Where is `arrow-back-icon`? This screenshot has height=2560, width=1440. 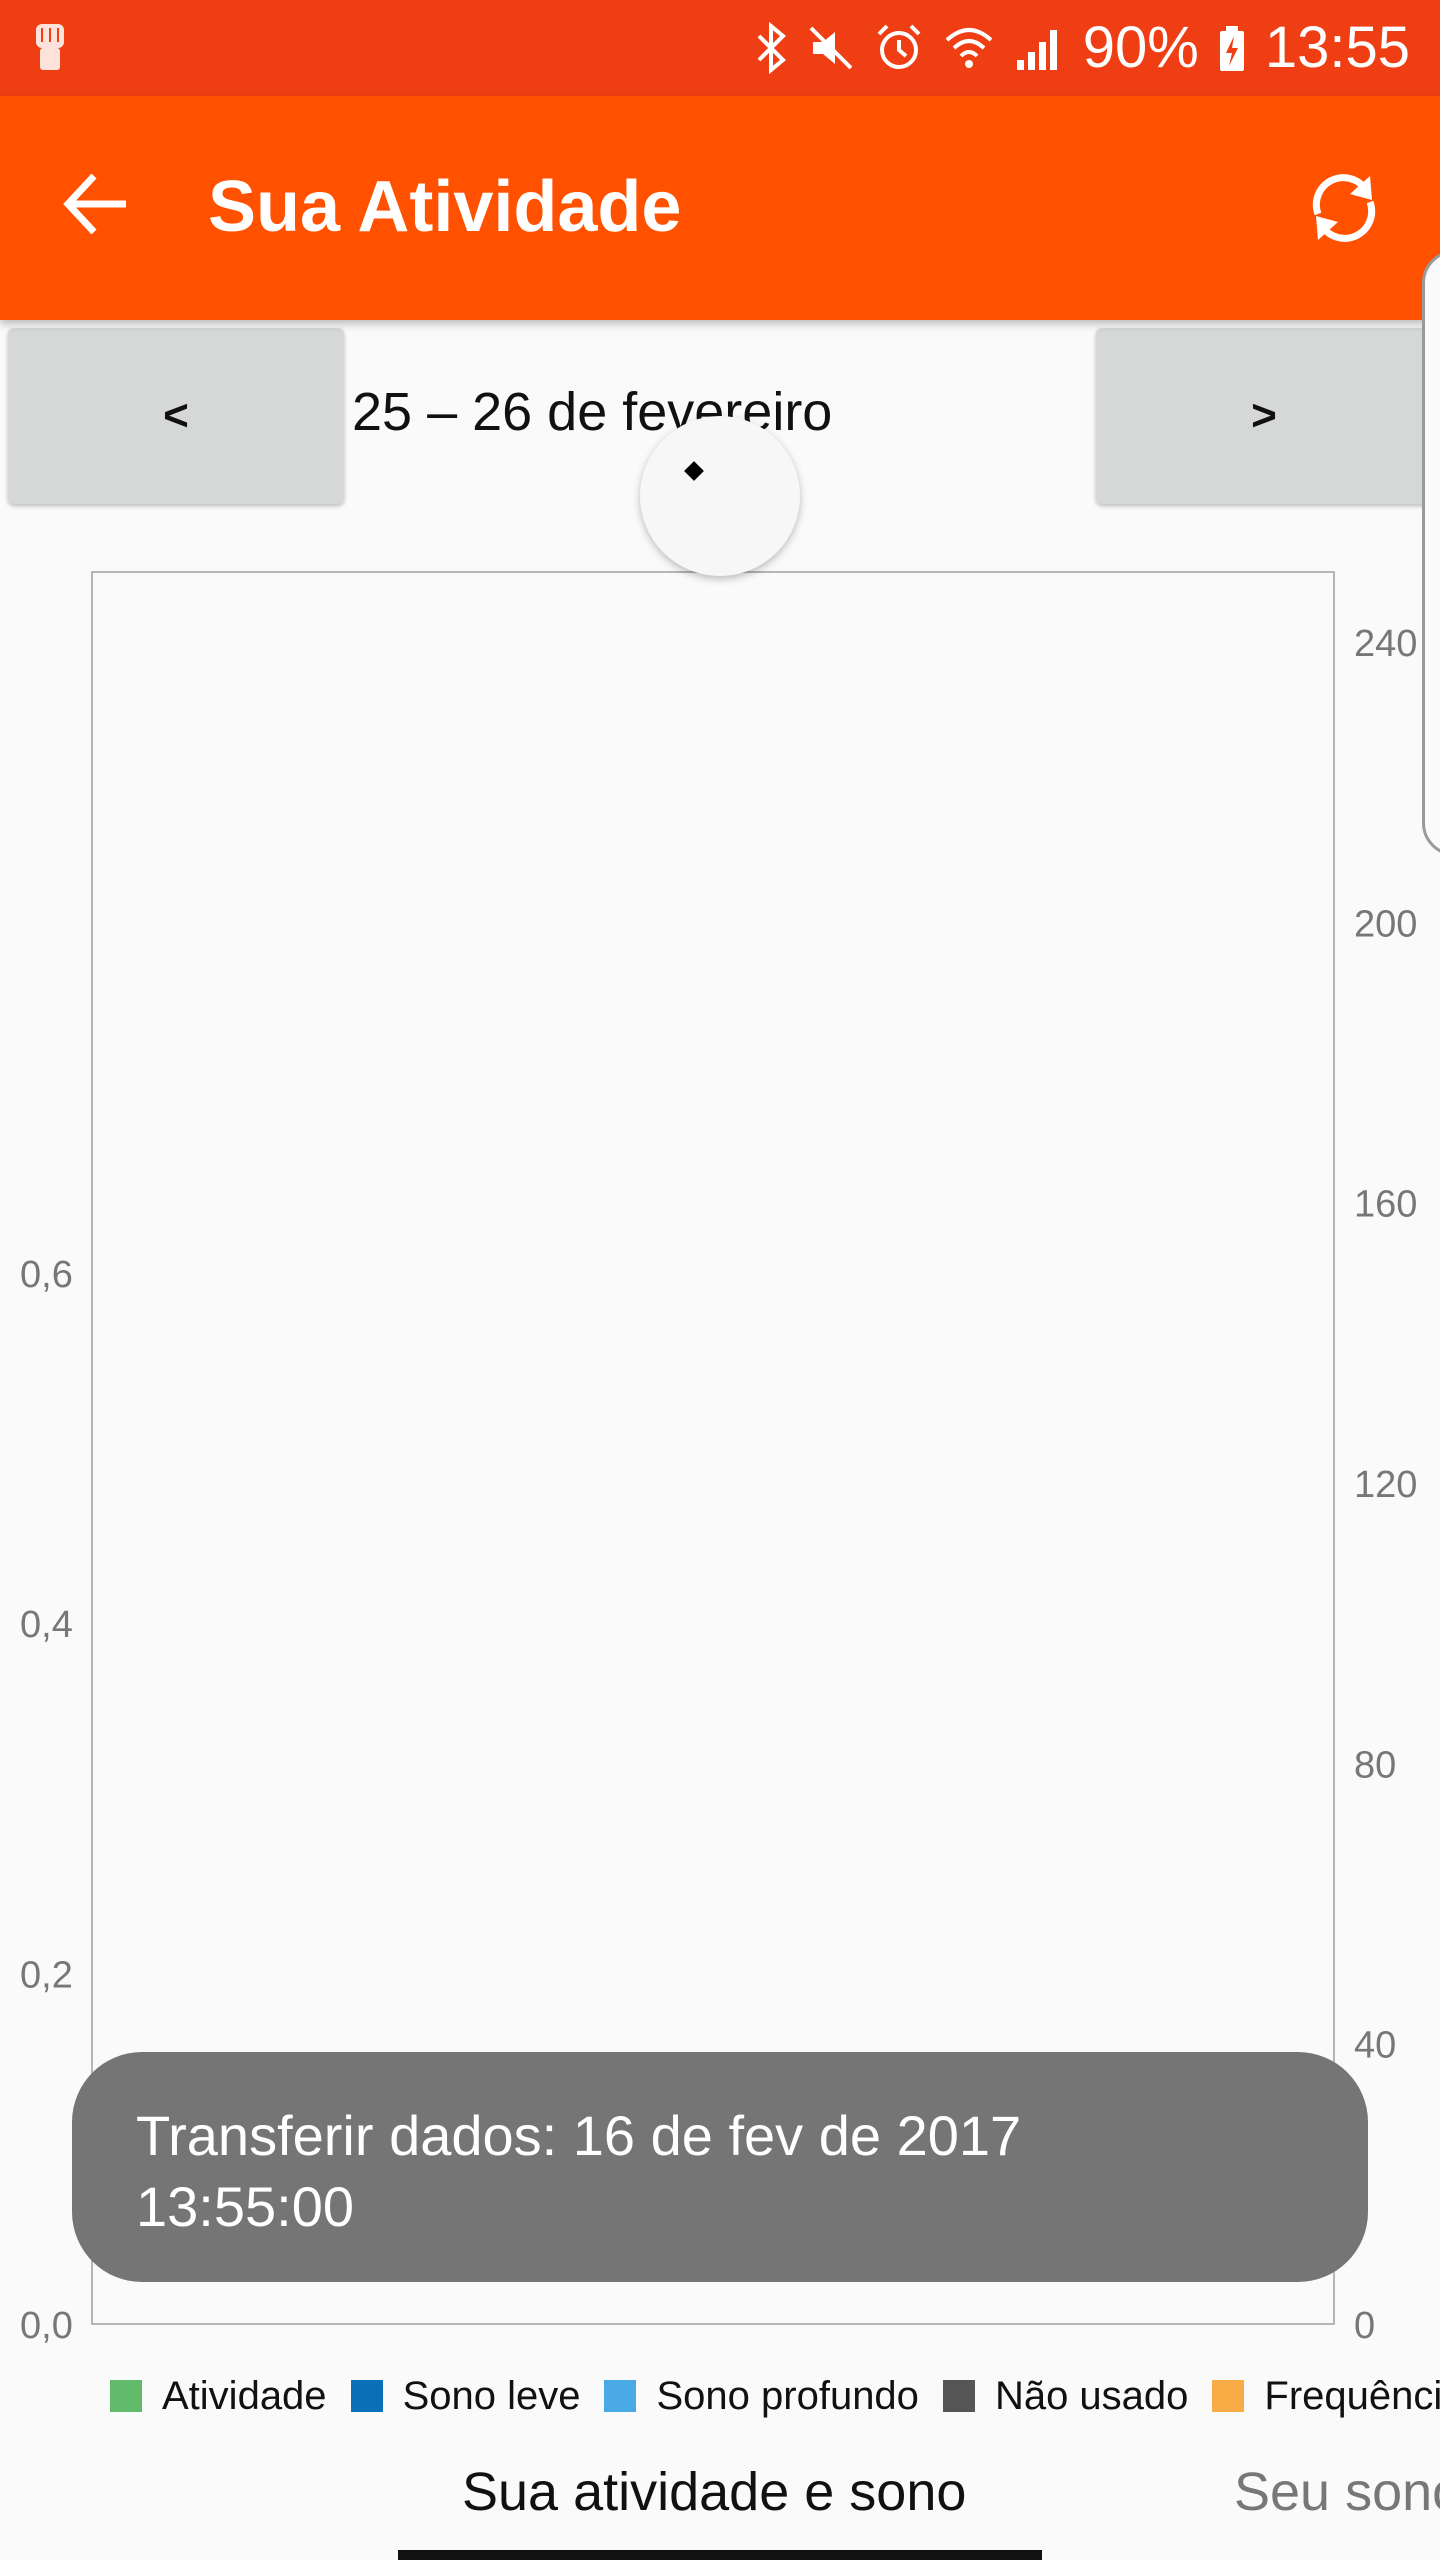
arrow-back-icon is located at coordinates (94, 204).